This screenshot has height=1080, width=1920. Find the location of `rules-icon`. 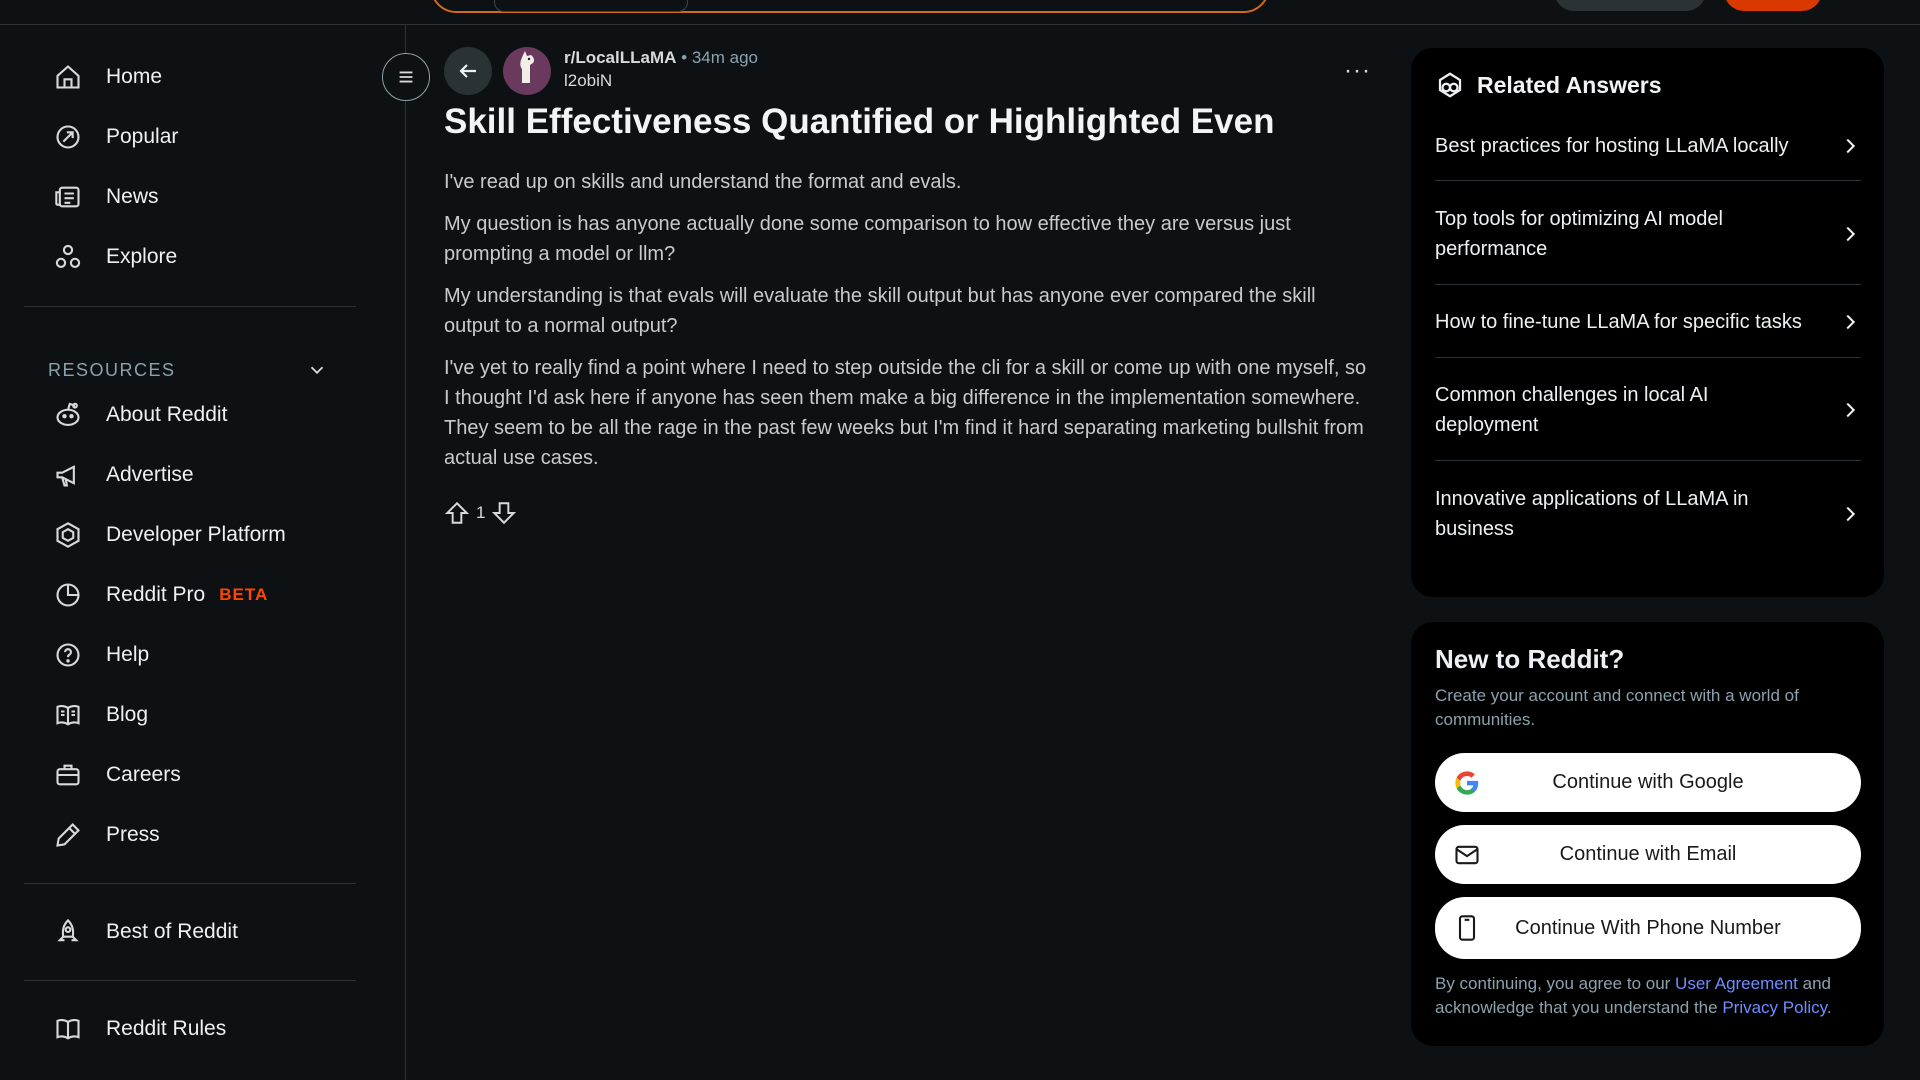

rules-icon is located at coordinates (68, 1029).